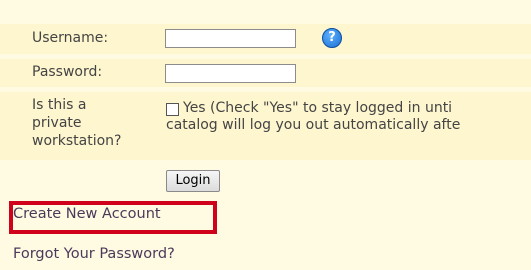 The height and width of the screenshot is (270, 531). I want to click on private-option-text: Yes (Check "Yes" to stay logged in unti, so click(318, 108).